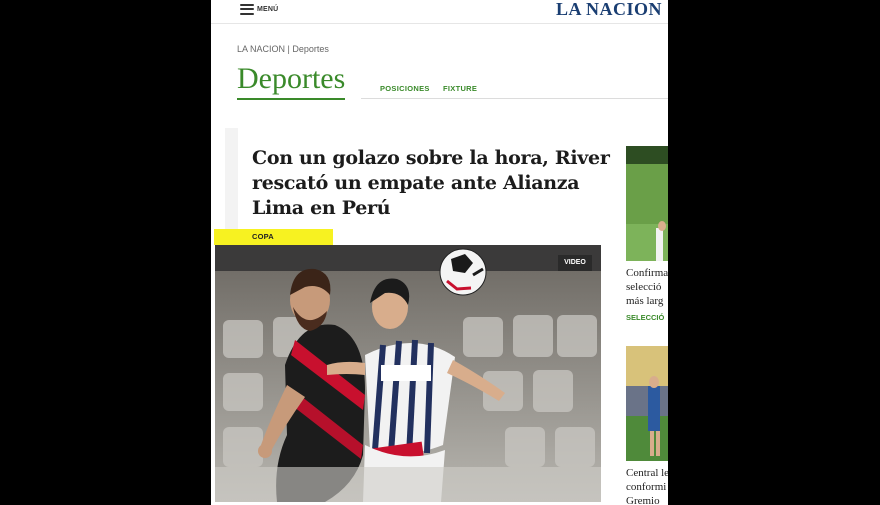  I want to click on hamburger-icon, so click(247, 9).